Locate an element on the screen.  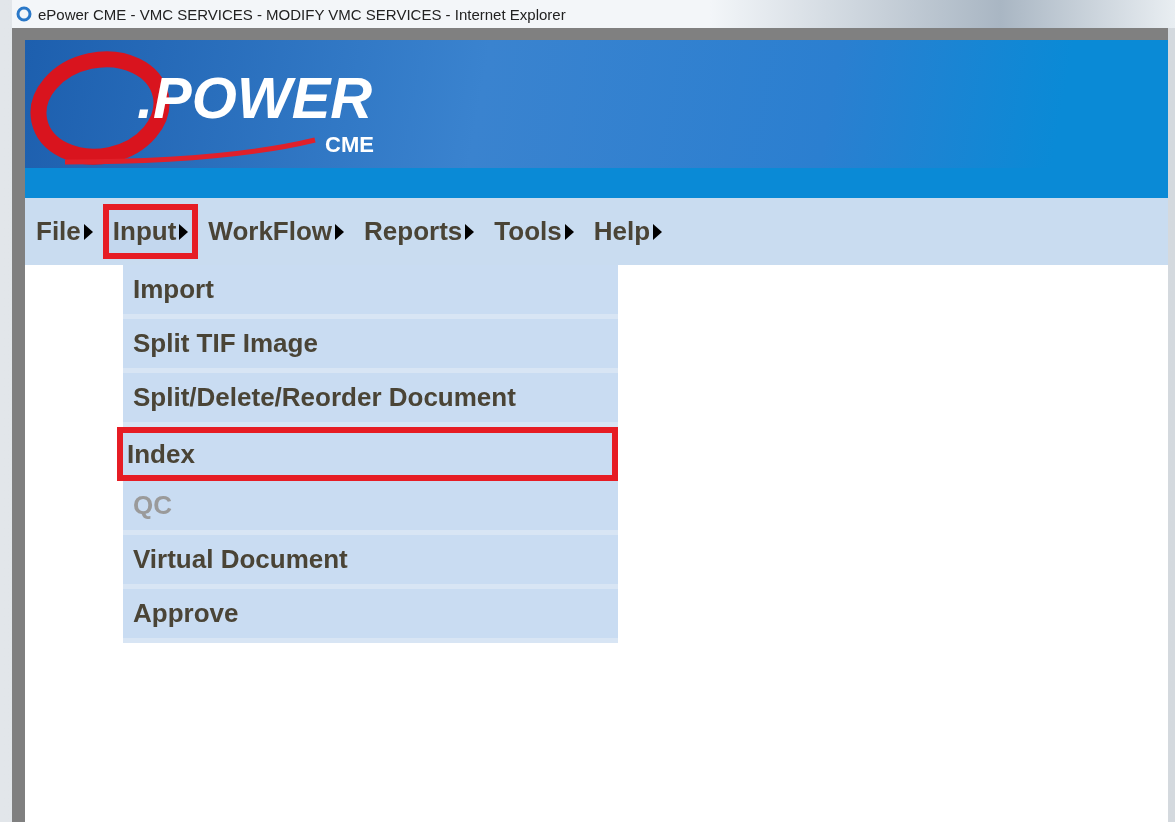
menu-item: File is located at coordinates (64, 231).